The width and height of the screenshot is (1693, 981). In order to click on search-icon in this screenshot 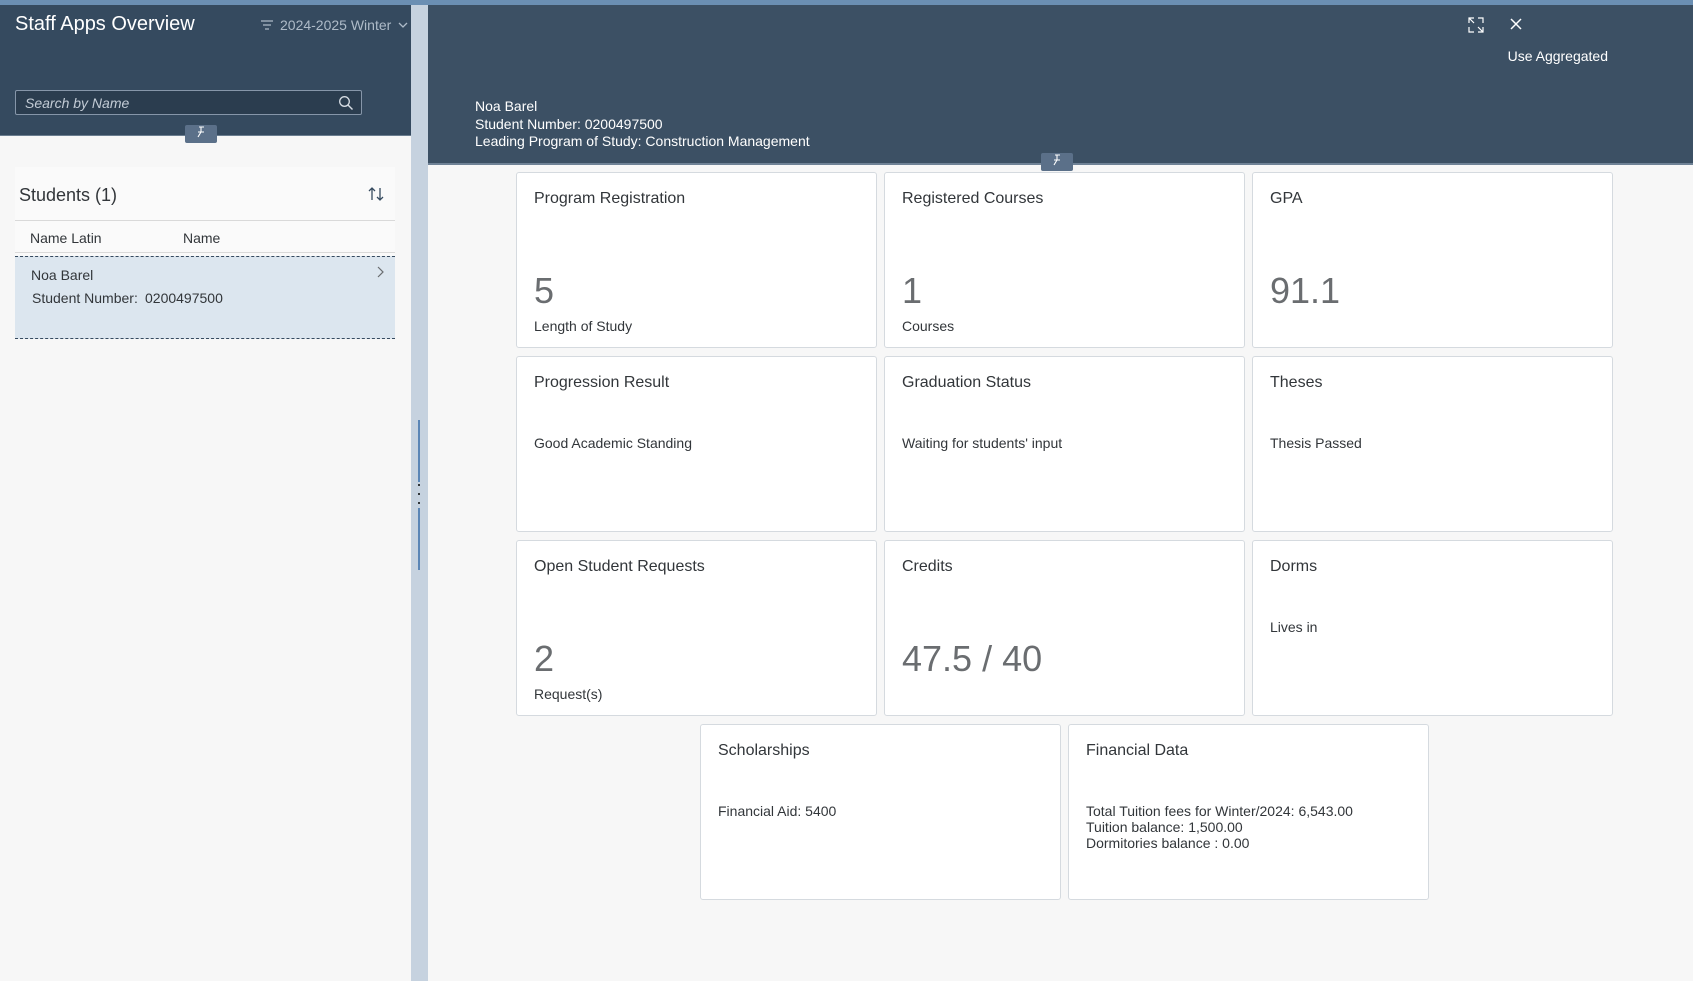, I will do `click(346, 105)`.